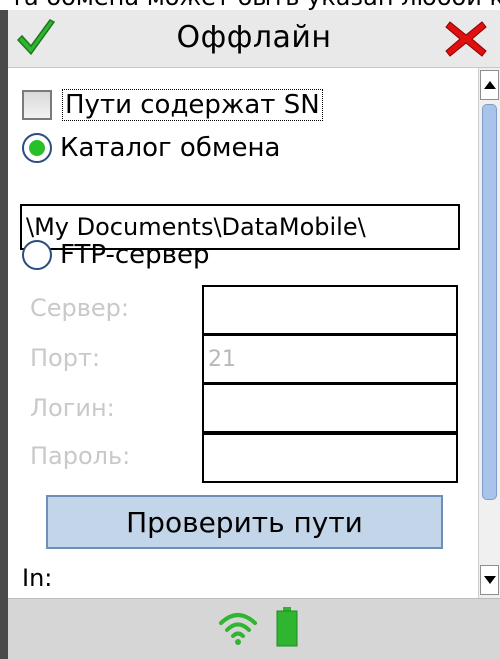  What do you see at coordinates (65, 358) in the screenshot?
I see `port-label: Порт:` at bounding box center [65, 358].